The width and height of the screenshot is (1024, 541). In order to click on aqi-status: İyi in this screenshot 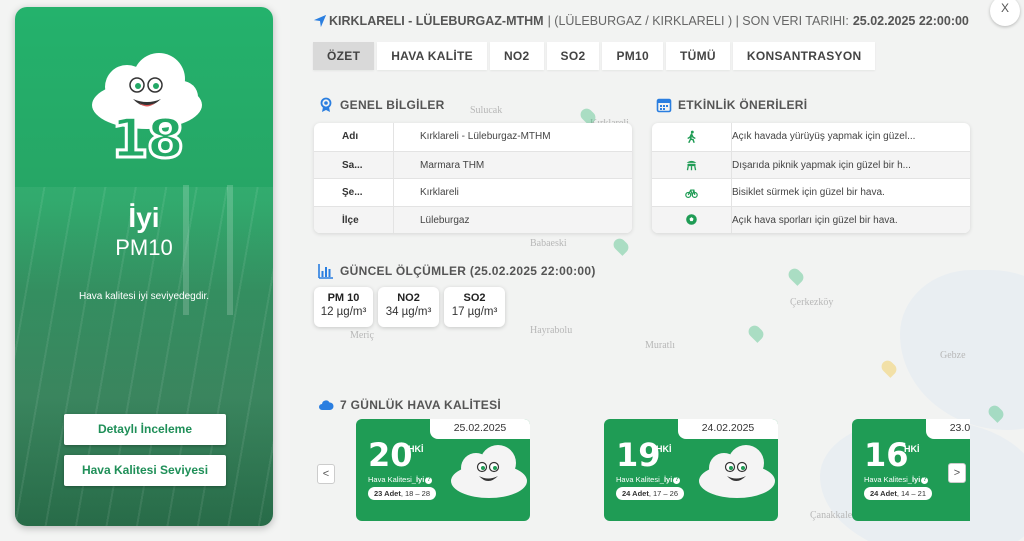, I will do `click(144, 217)`.